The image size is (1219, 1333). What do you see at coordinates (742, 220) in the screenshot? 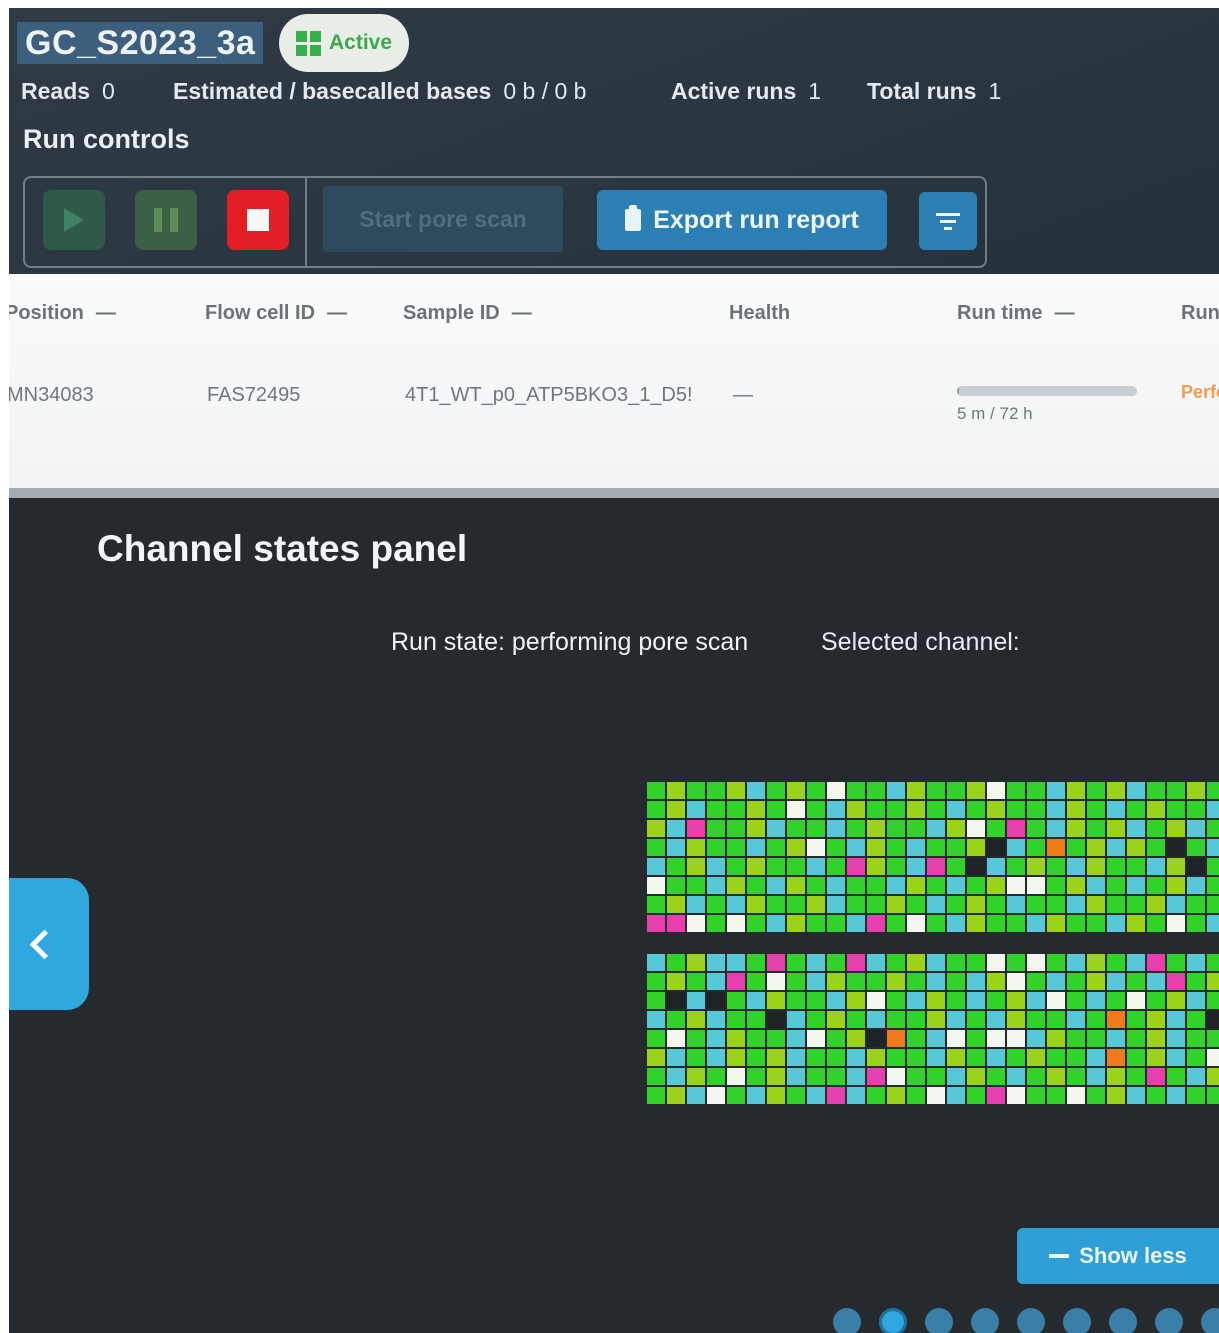
I see `export-run-report-button: Export run report` at bounding box center [742, 220].